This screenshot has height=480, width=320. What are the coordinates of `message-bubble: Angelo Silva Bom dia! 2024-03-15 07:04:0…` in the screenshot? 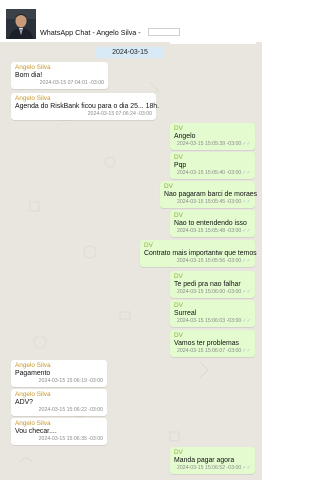 It's located at (59, 75).